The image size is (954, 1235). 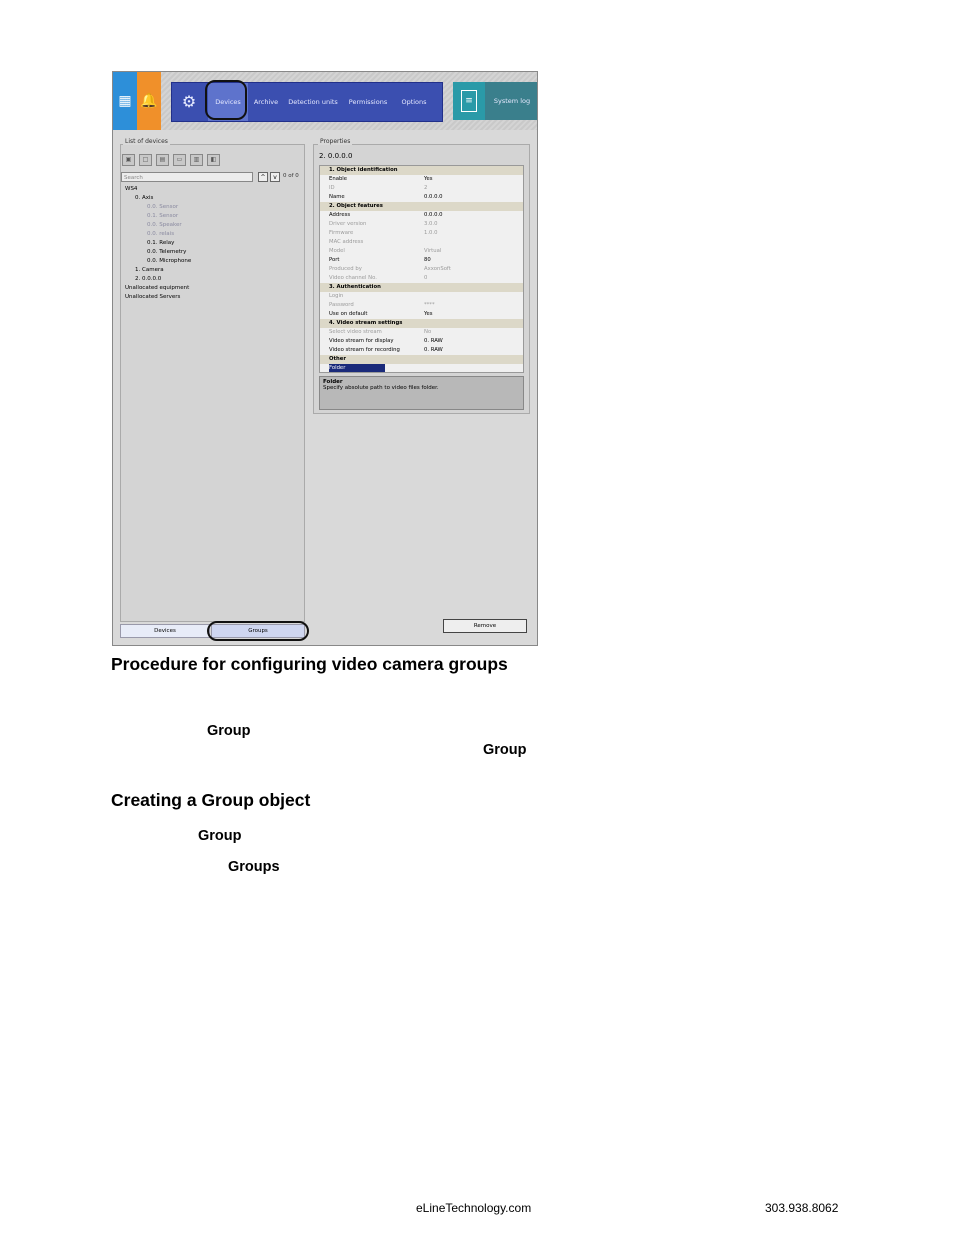 I want to click on property-key: Select video stream, so click(x=355, y=332).